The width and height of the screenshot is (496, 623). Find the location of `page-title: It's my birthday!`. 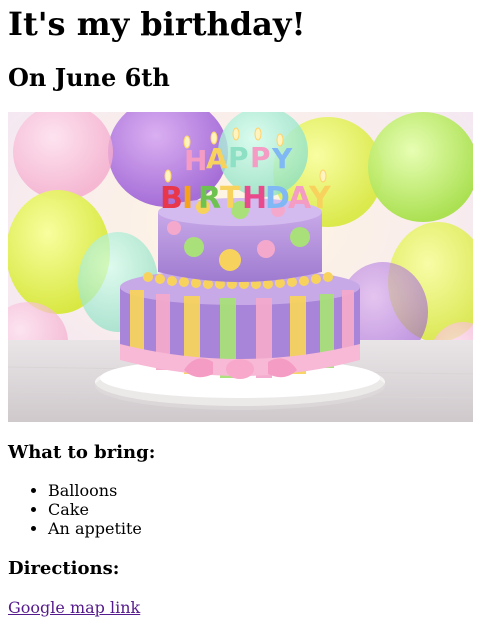

page-title: It's my birthday! is located at coordinates (157, 24).